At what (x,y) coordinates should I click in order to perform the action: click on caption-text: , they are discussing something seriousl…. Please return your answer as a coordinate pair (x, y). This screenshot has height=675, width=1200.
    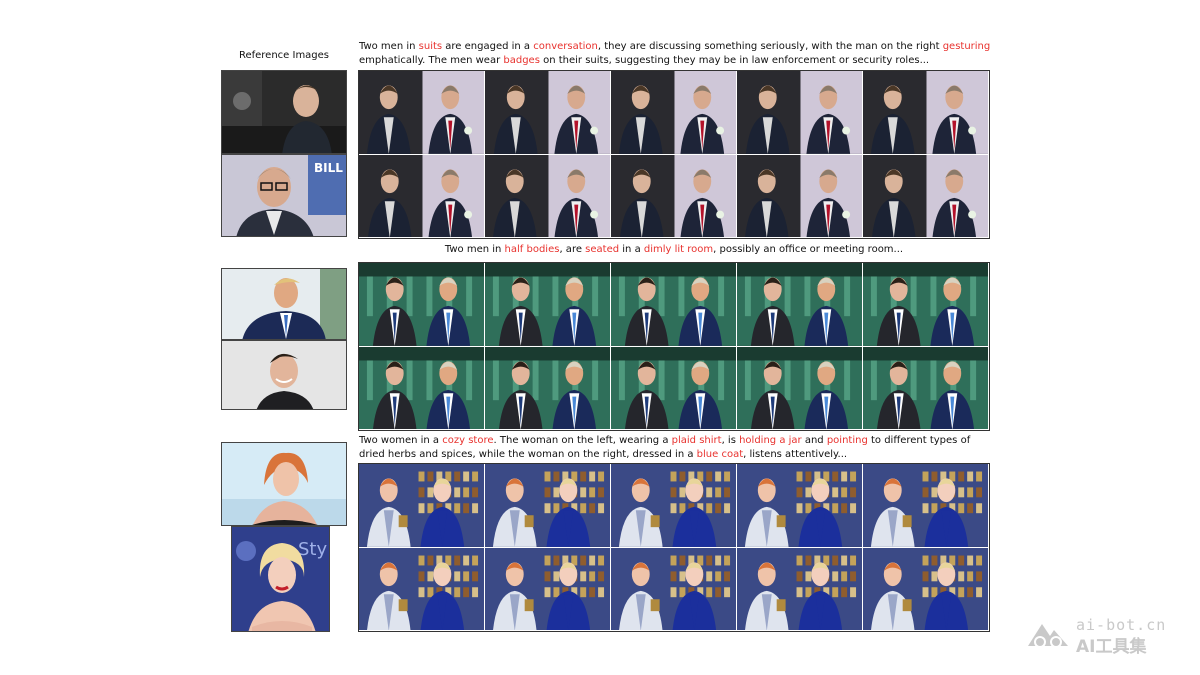
    Looking at the image, I should click on (770, 46).